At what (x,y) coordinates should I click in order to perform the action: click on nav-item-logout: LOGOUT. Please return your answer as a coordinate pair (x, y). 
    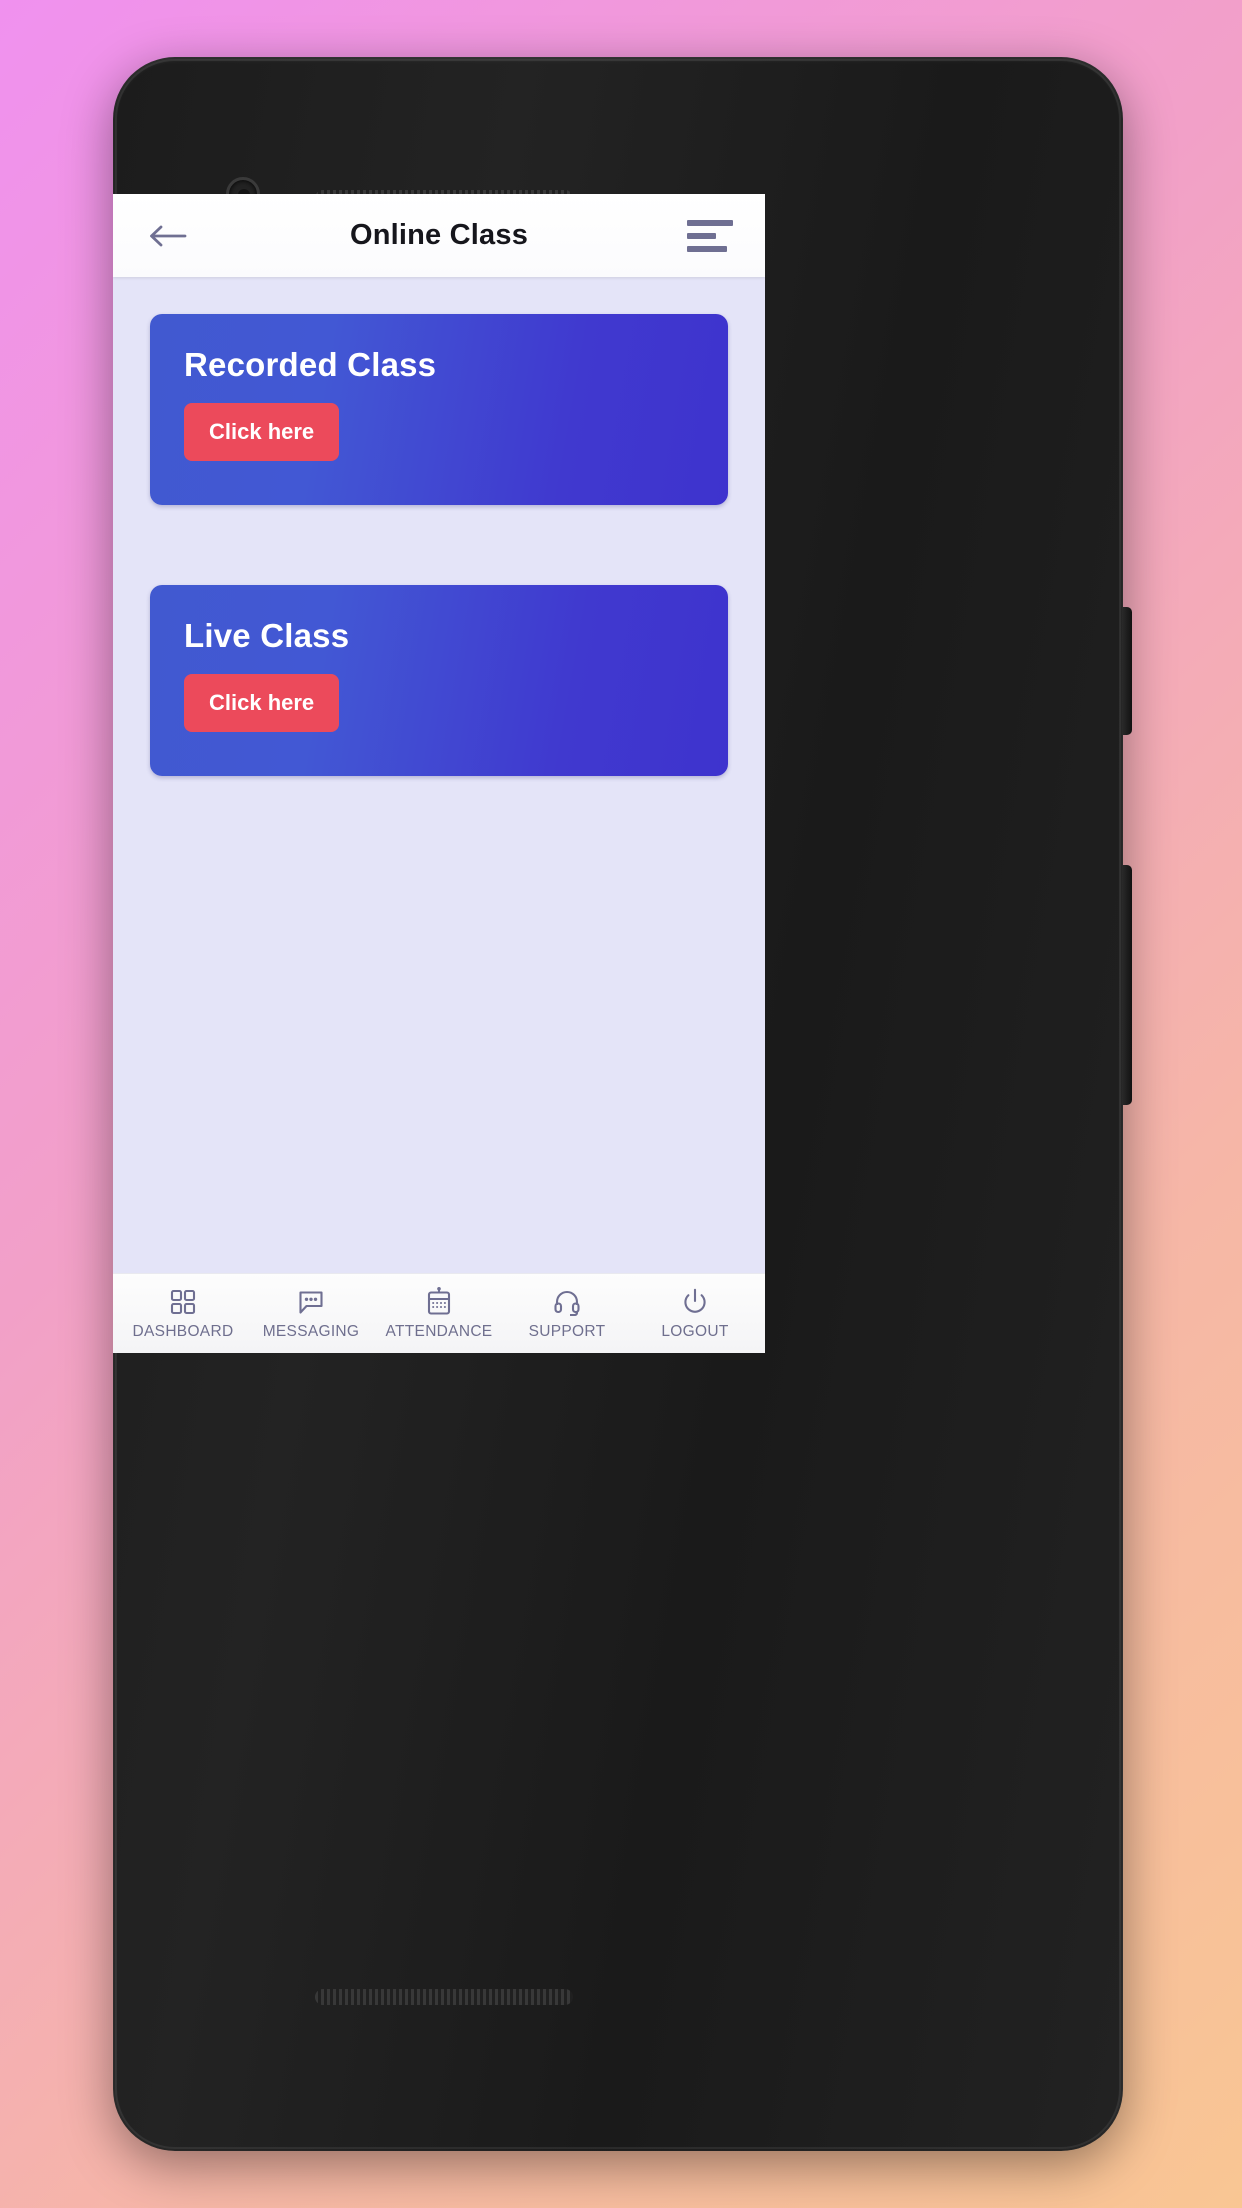
    Looking at the image, I should click on (695, 1314).